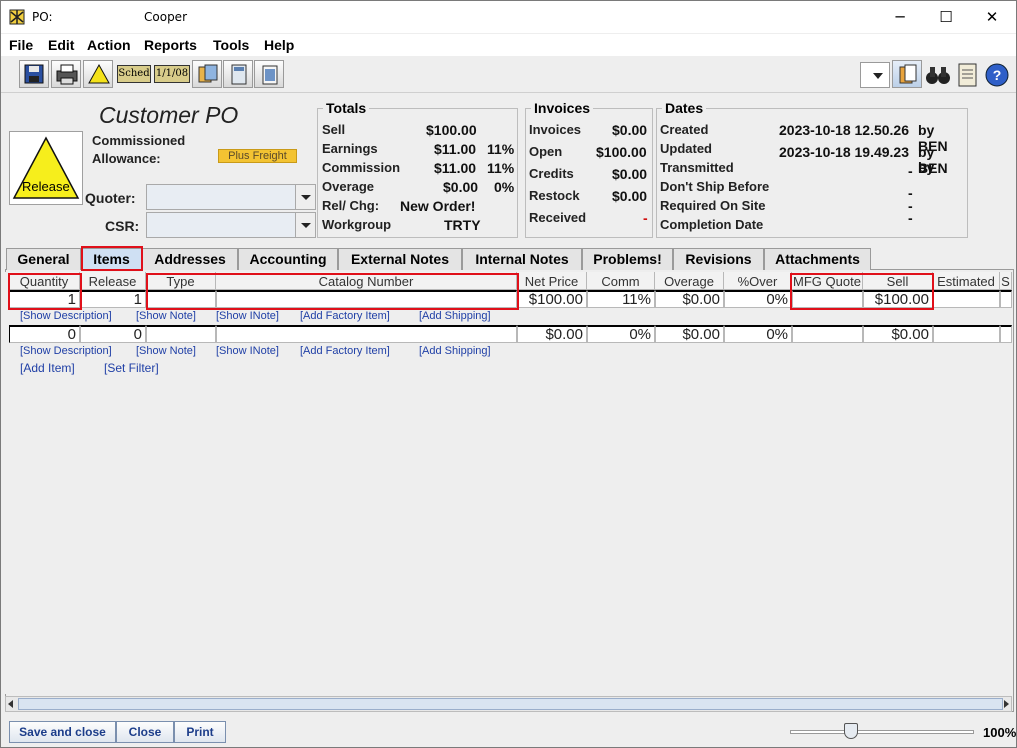 This screenshot has height=748, width=1017. Describe the element at coordinates (946, 17) in the screenshot. I see `maximize-button: ☐` at that location.